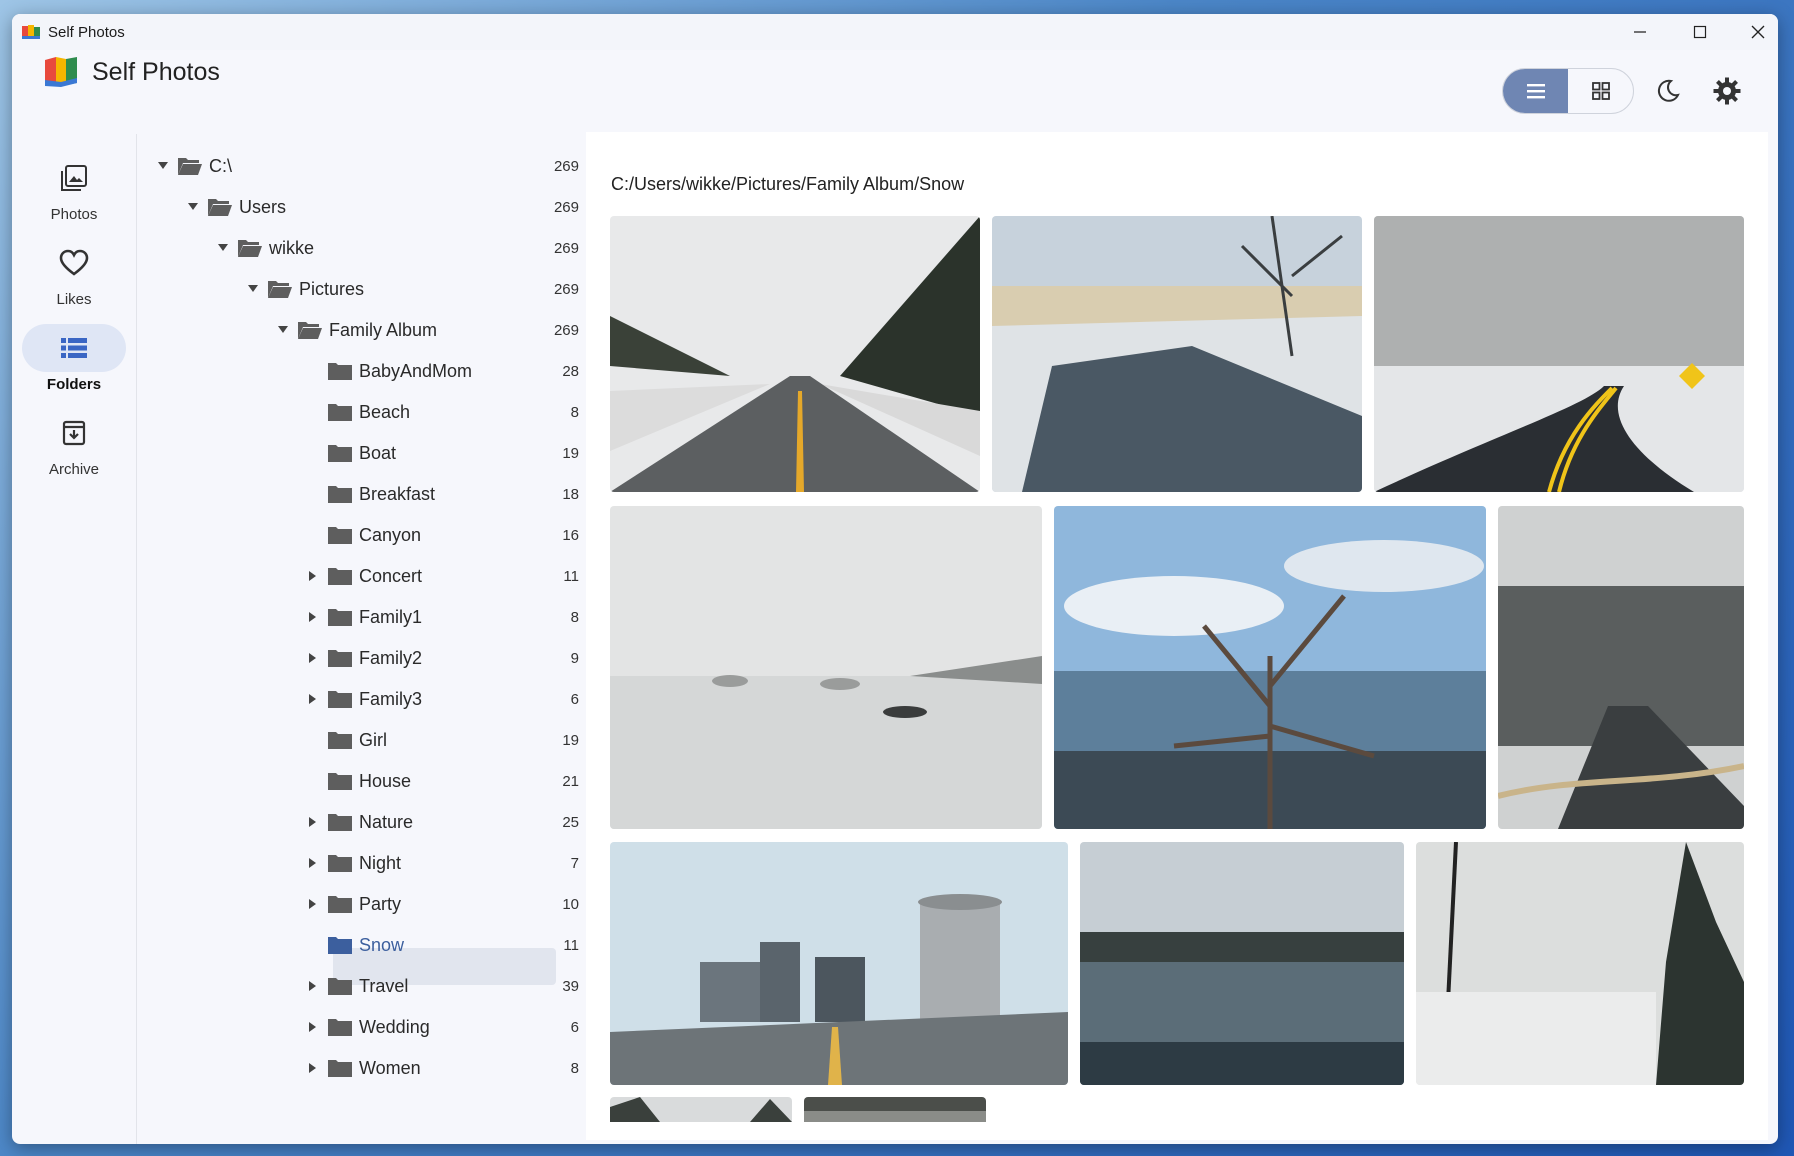 The width and height of the screenshot is (1794, 1156). I want to click on title-bar: Self Photos, so click(895, 32).